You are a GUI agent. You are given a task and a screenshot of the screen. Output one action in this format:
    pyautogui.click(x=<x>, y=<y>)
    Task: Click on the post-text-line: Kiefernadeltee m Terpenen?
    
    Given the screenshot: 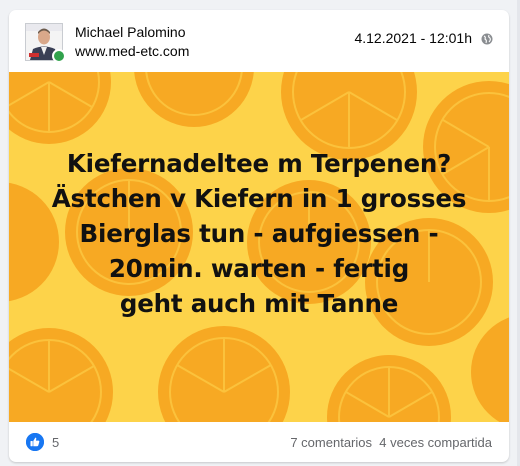 What is the action you would take?
    pyautogui.click(x=259, y=163)
    